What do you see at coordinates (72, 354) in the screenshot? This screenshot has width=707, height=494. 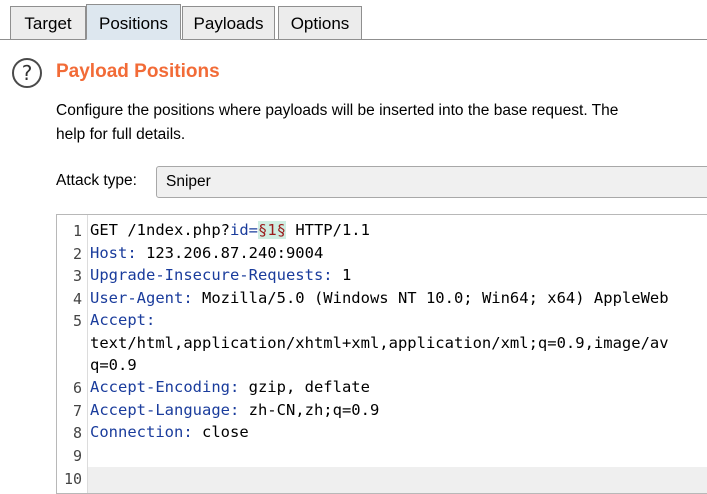 I see `line-number-gutter: 1 2 3 4 5 6 7 8 9 10` at bounding box center [72, 354].